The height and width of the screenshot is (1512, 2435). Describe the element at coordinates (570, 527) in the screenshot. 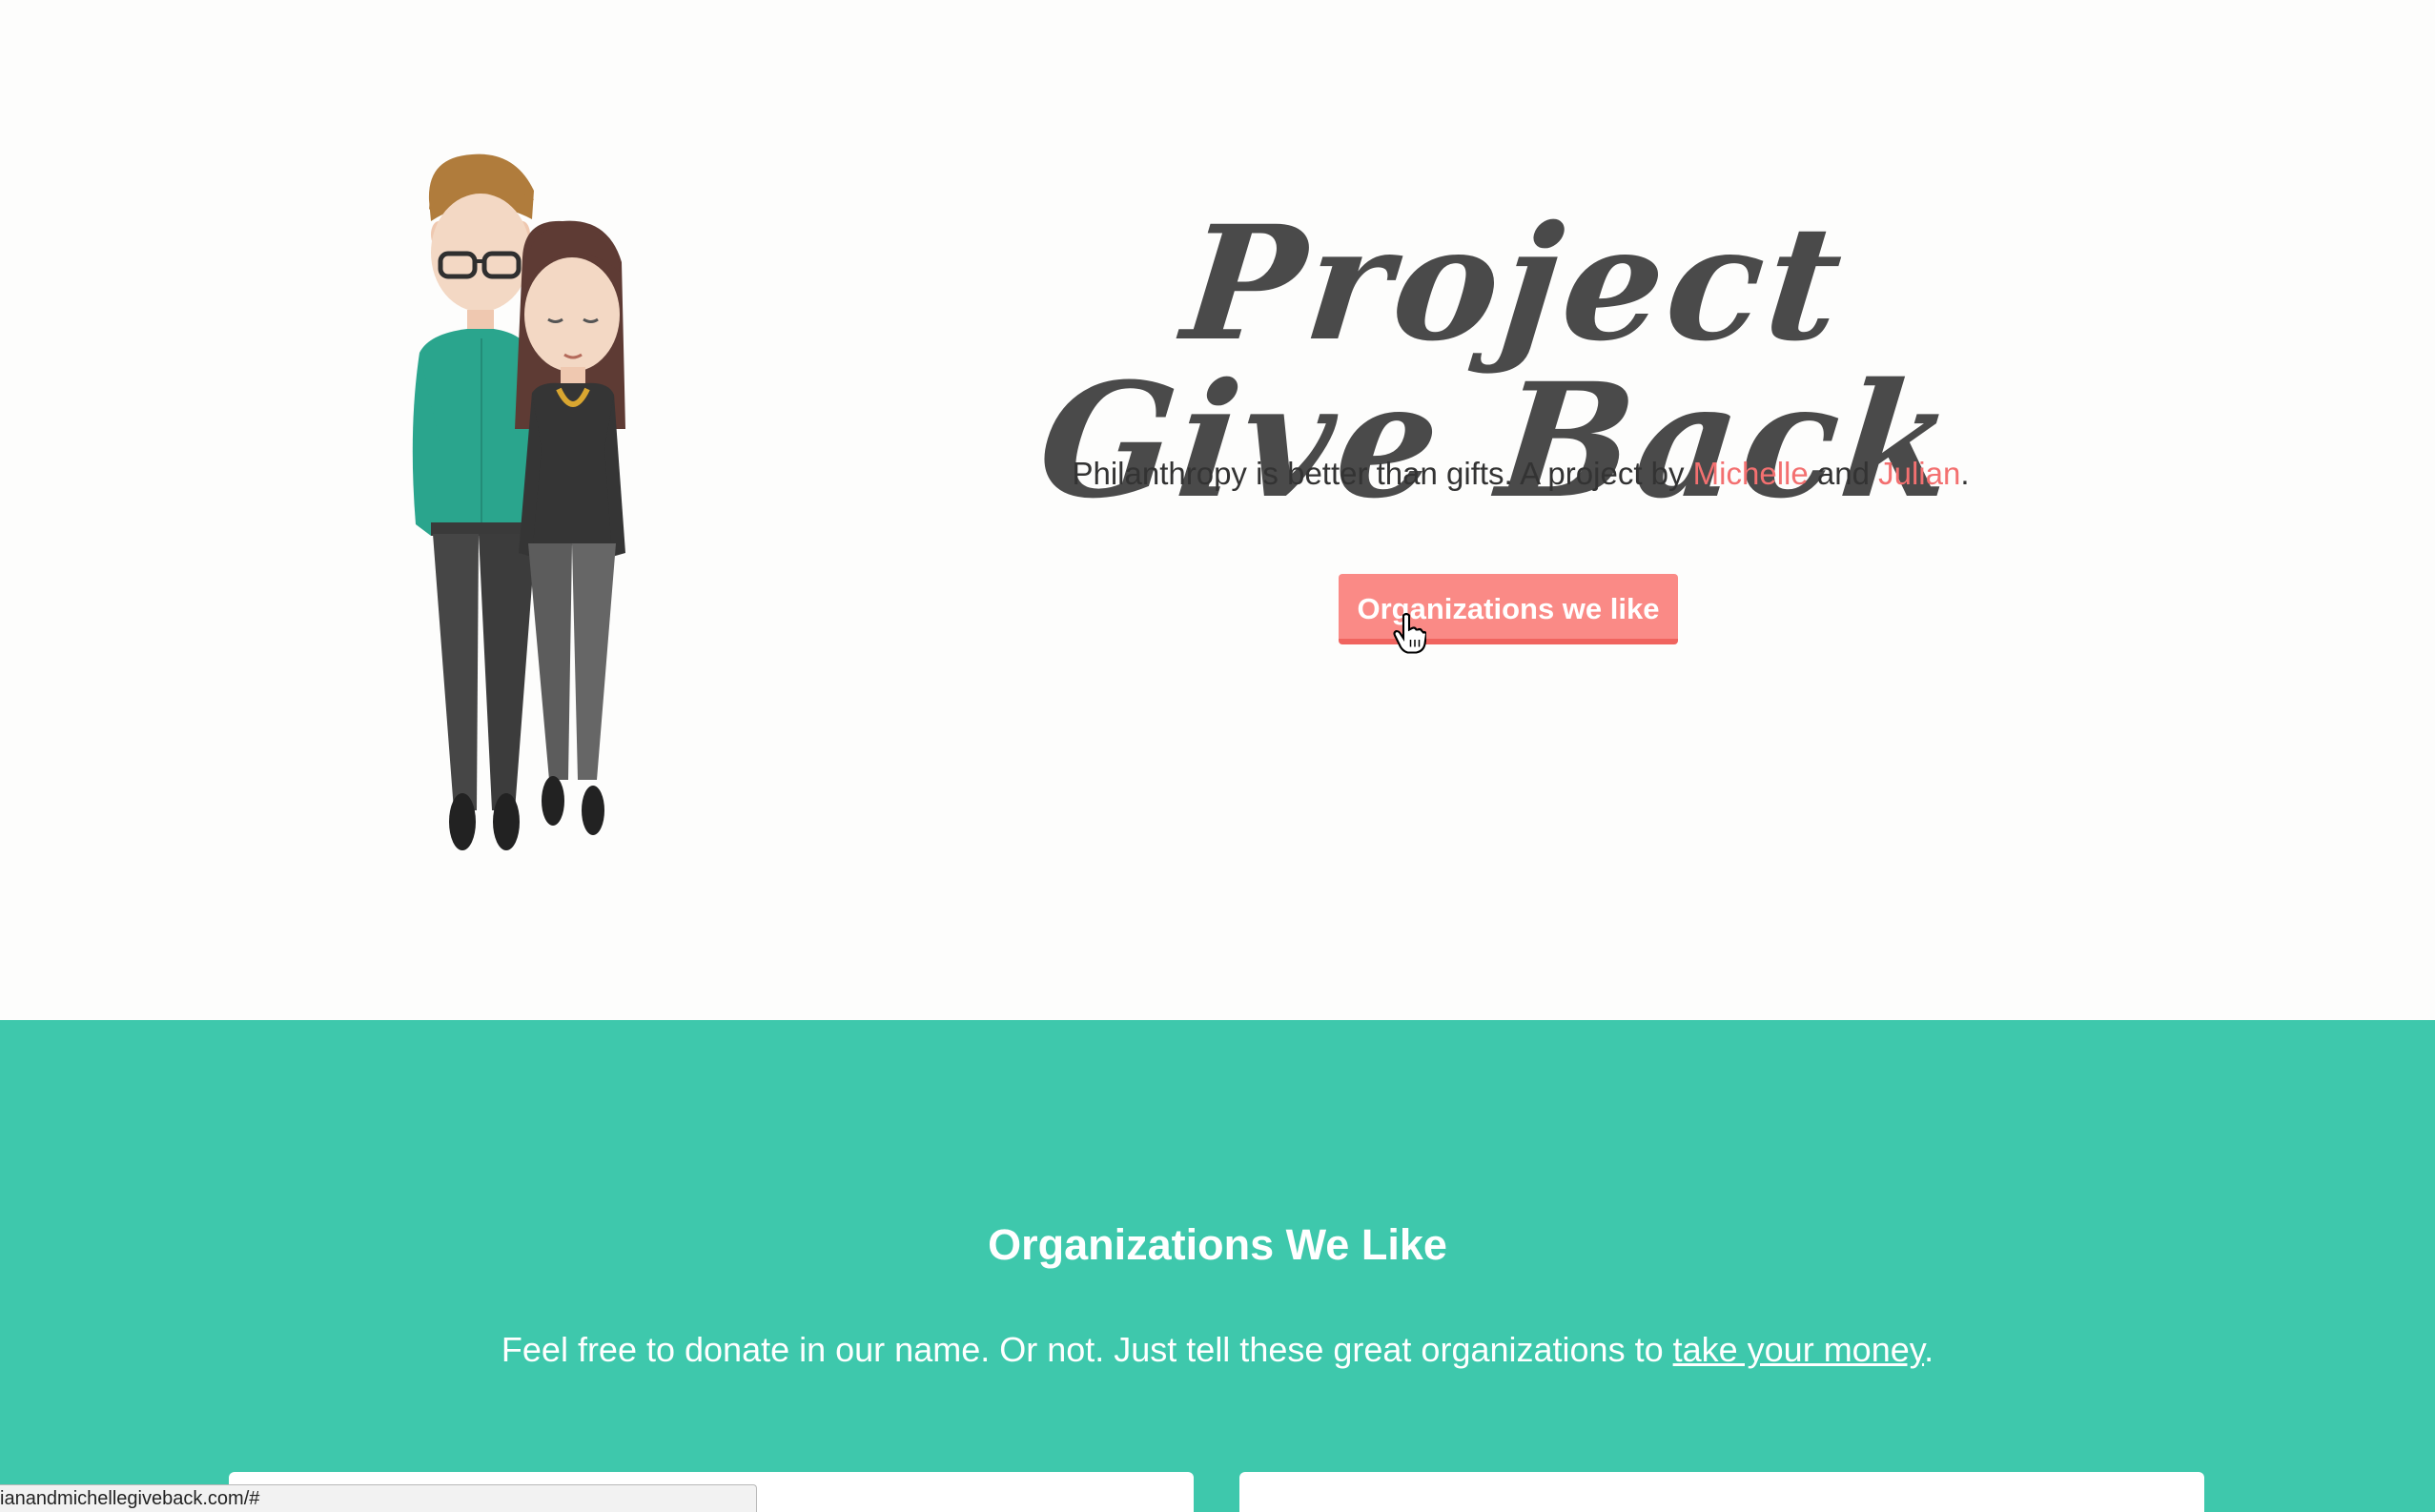

I see `woman-figure` at that location.